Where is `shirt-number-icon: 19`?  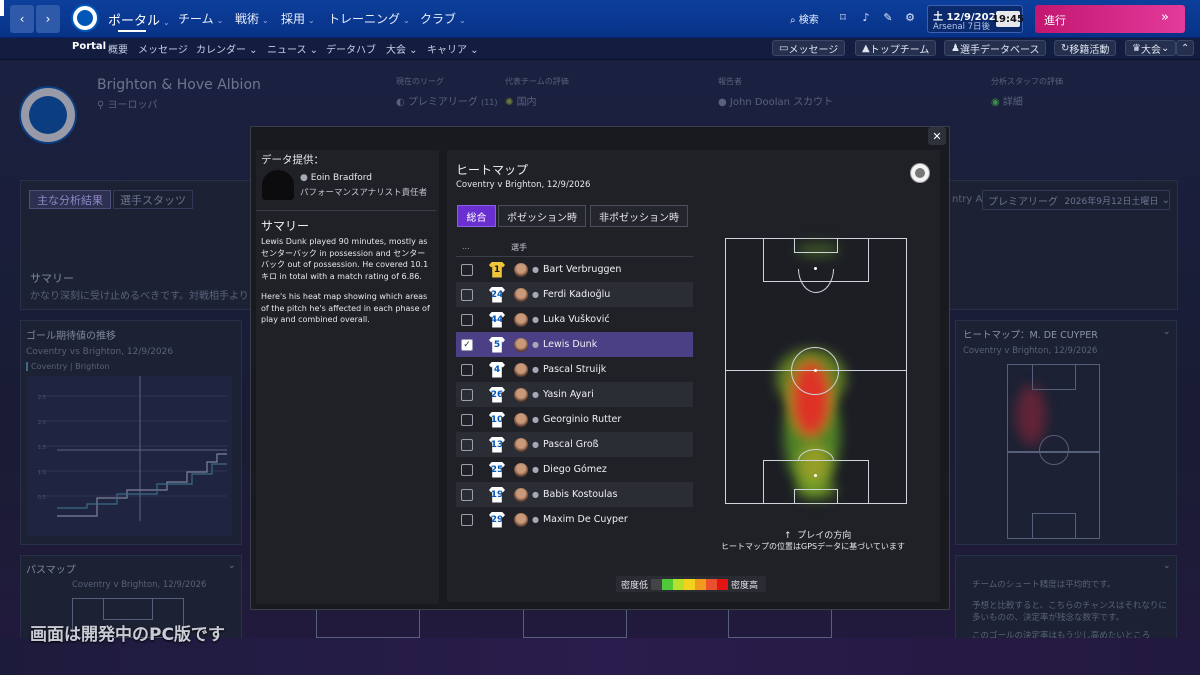
shirt-number-icon: 19 is located at coordinates (497, 494).